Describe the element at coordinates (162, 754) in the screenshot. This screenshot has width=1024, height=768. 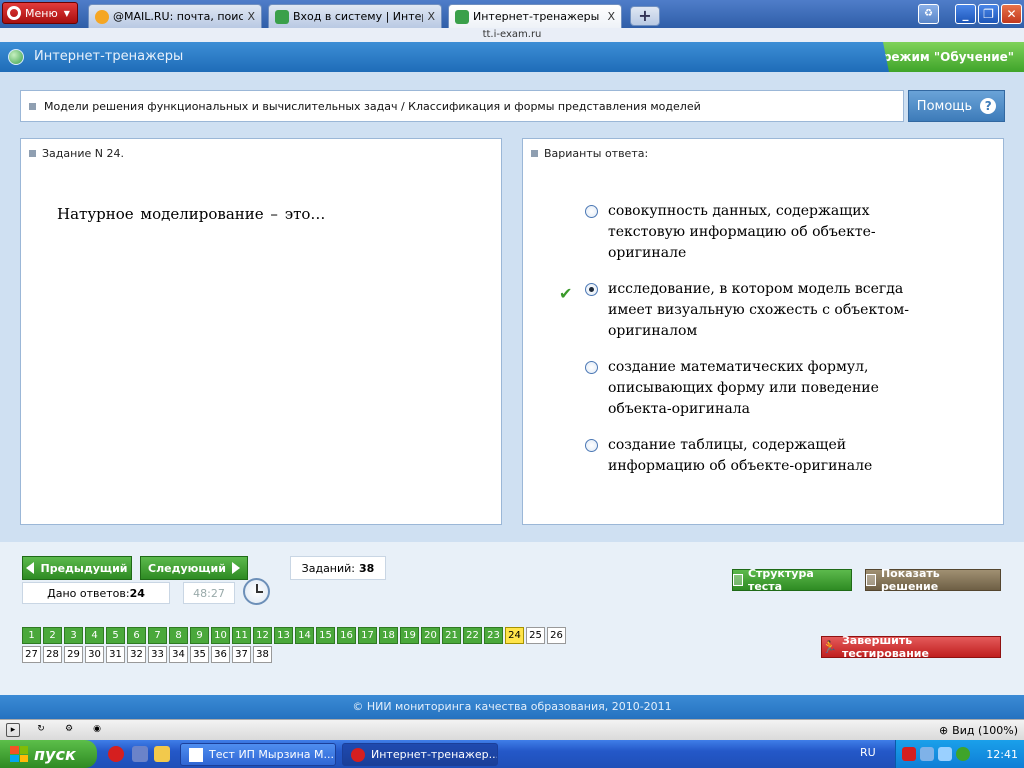
I see `clock-quicklaunch-icon` at that location.